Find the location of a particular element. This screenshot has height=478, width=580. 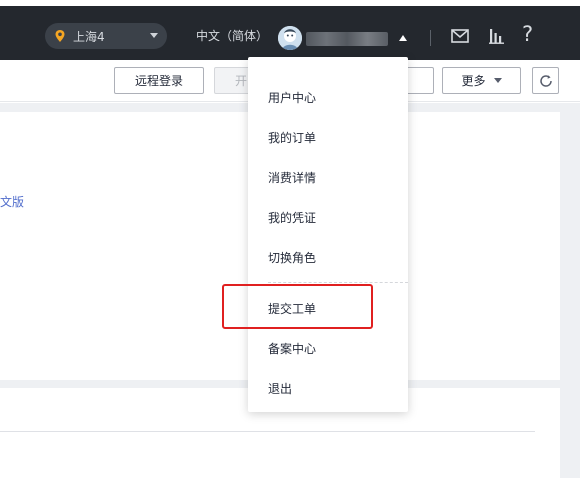

location-pin-icon is located at coordinates (60, 36).